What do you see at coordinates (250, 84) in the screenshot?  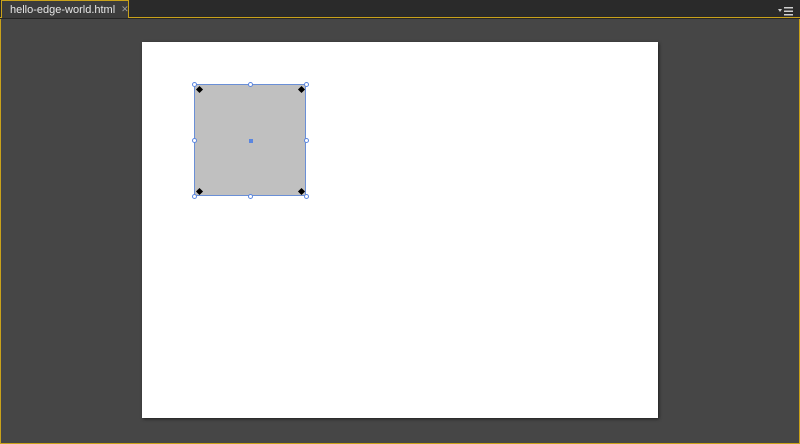 I see `handle-top-center` at bounding box center [250, 84].